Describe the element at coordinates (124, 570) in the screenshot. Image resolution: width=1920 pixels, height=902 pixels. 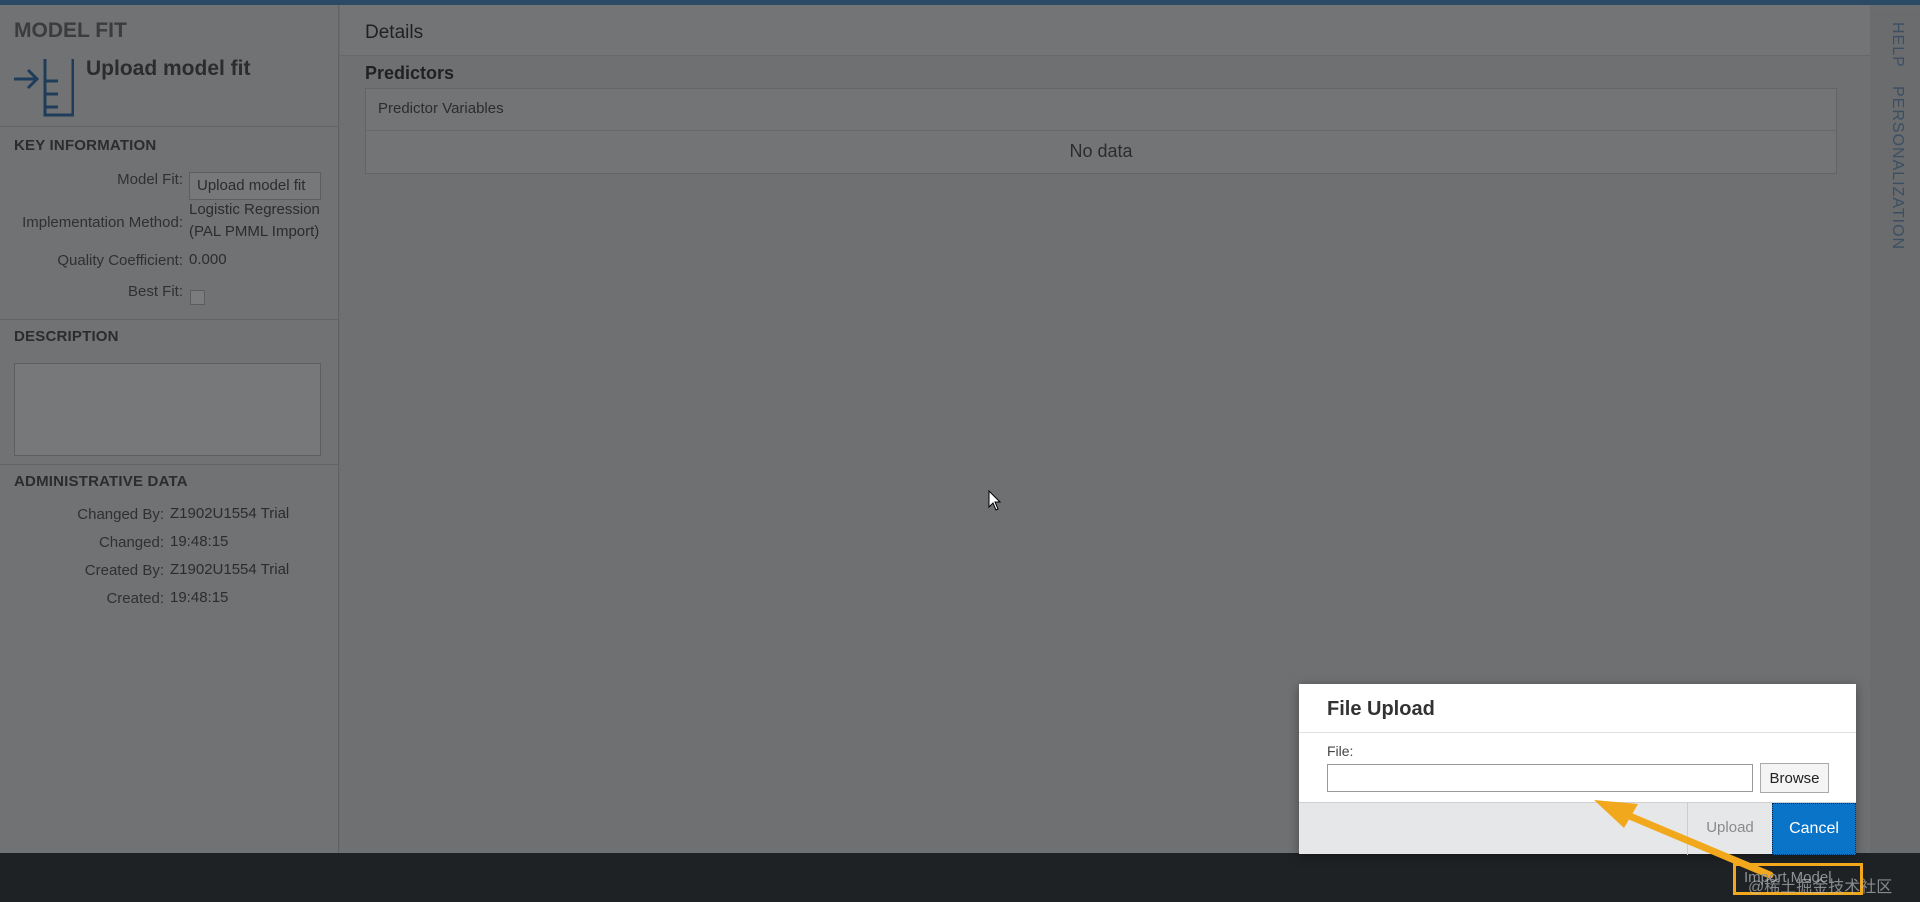
I see `created-by-label: Created By:` at that location.